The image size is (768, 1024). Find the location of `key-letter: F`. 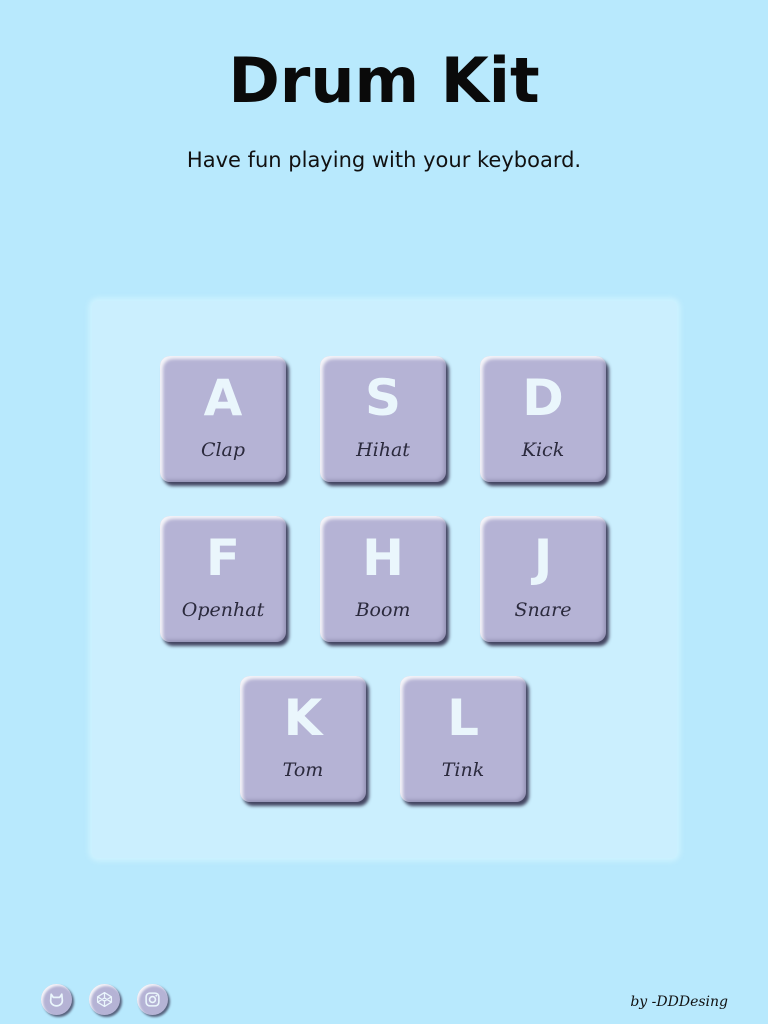

key-letter: F is located at coordinates (223, 558).